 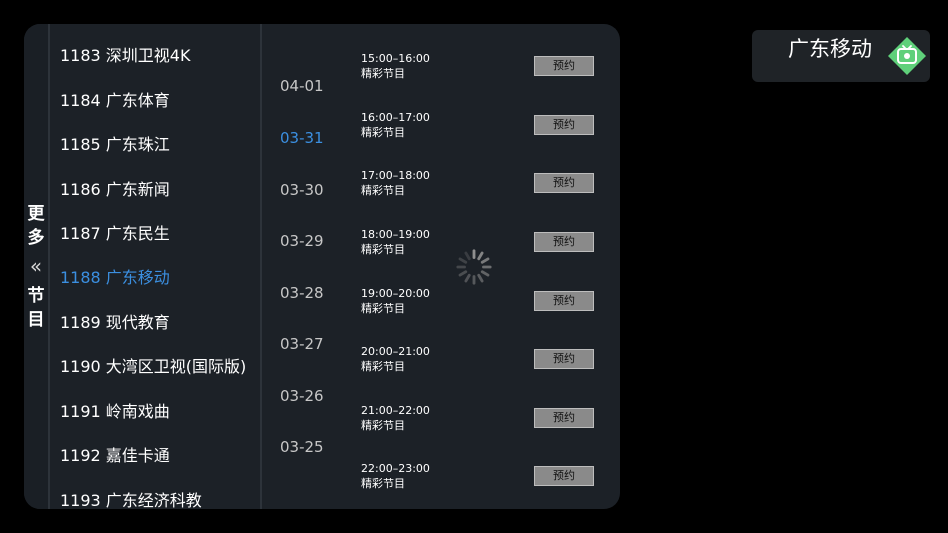 I want to click on more-tab-char: 更, so click(x=36, y=214).